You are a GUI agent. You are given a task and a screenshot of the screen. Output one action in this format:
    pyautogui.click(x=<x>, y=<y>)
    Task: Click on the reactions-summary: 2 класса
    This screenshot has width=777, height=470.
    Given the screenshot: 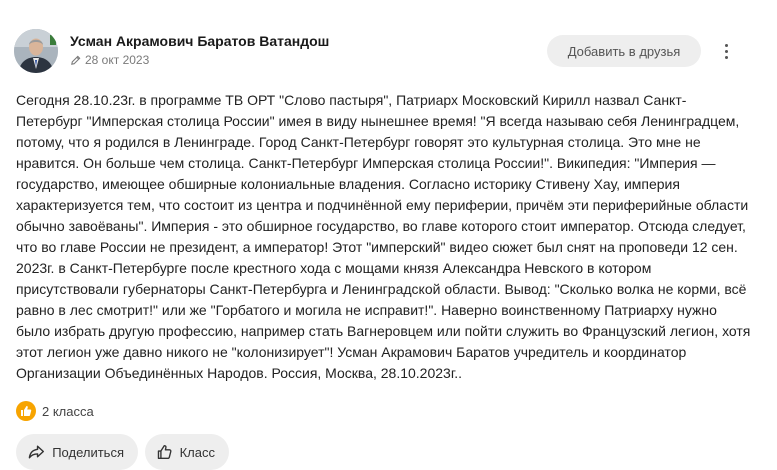 What is the action you would take?
    pyautogui.click(x=55, y=411)
    